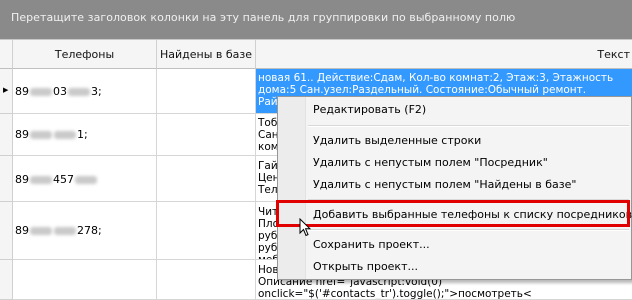 The width and height of the screenshot is (632, 300). Describe the element at coordinates (305, 227) in the screenshot. I see `mouse-cursor-icon` at that location.